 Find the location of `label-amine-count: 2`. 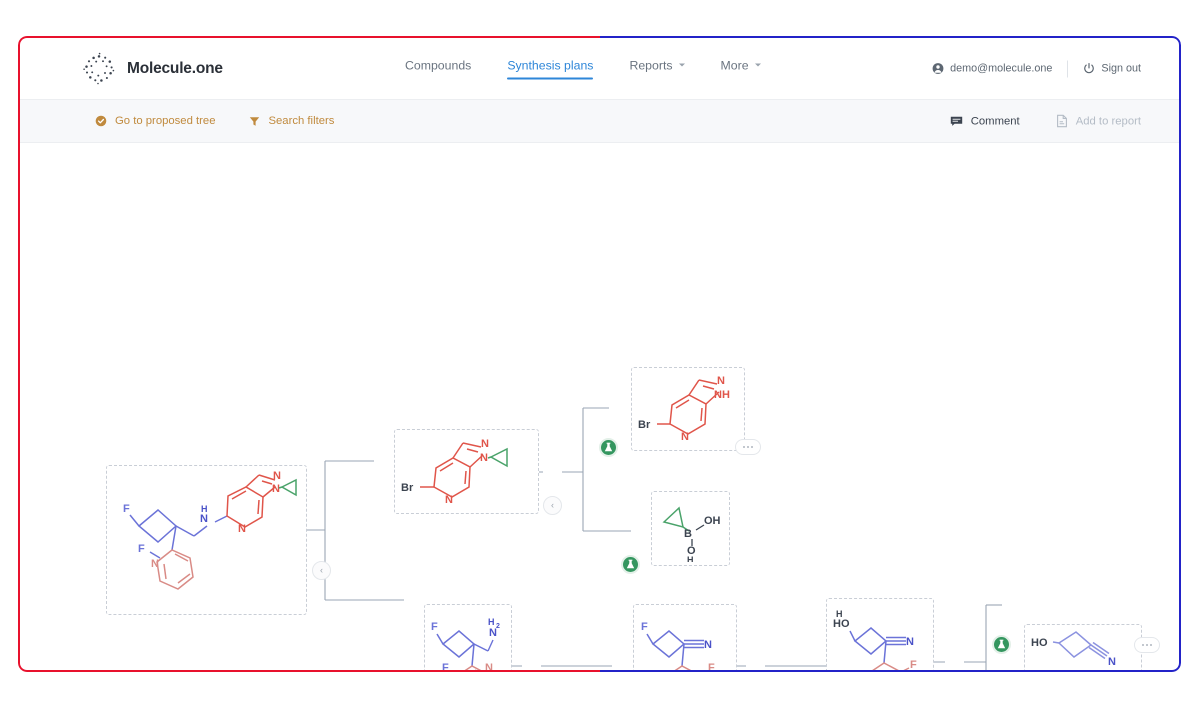

label-amine-count: 2 is located at coordinates (498, 626).